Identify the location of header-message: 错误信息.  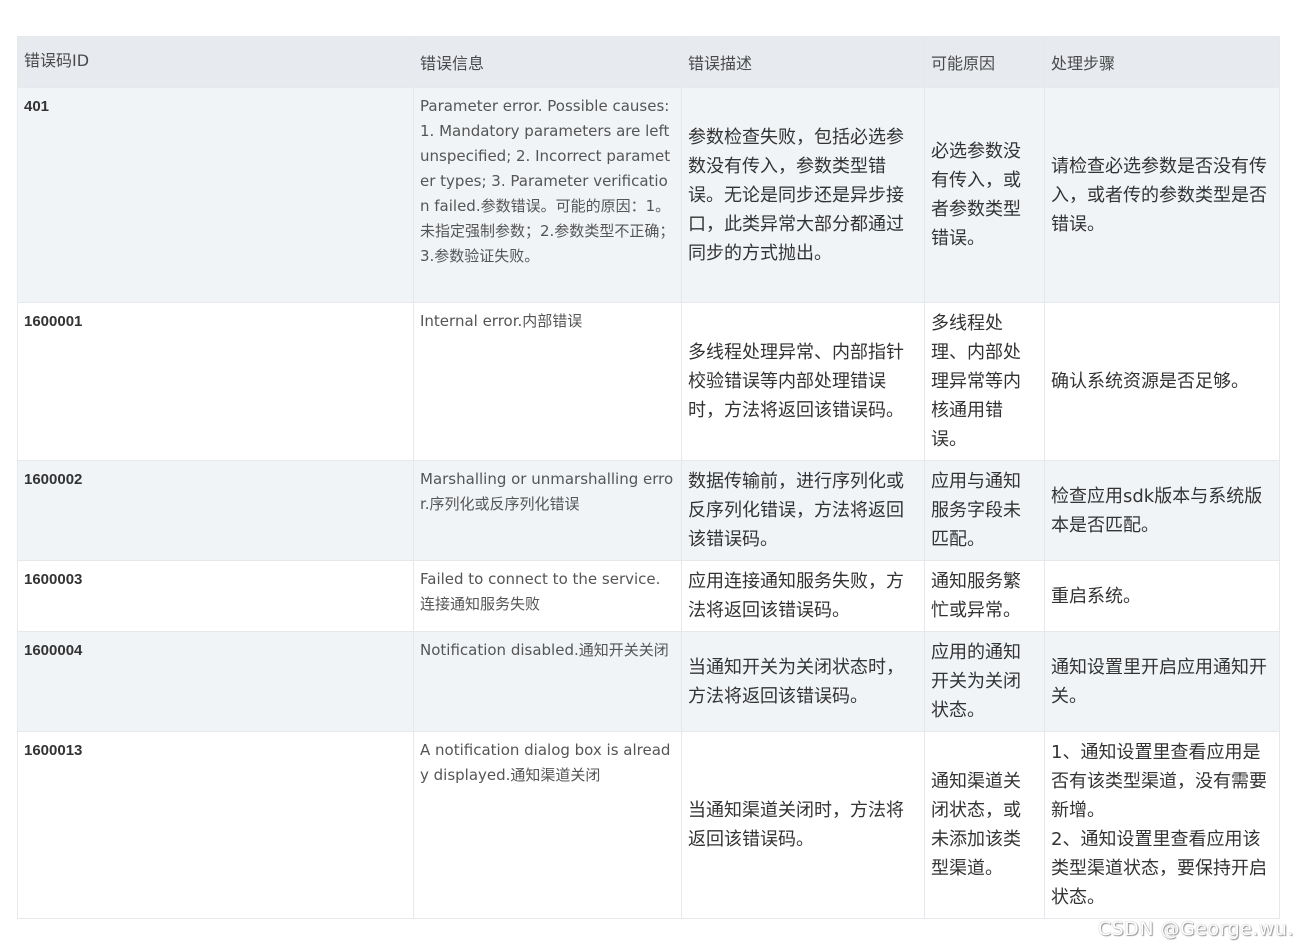
(547, 62).